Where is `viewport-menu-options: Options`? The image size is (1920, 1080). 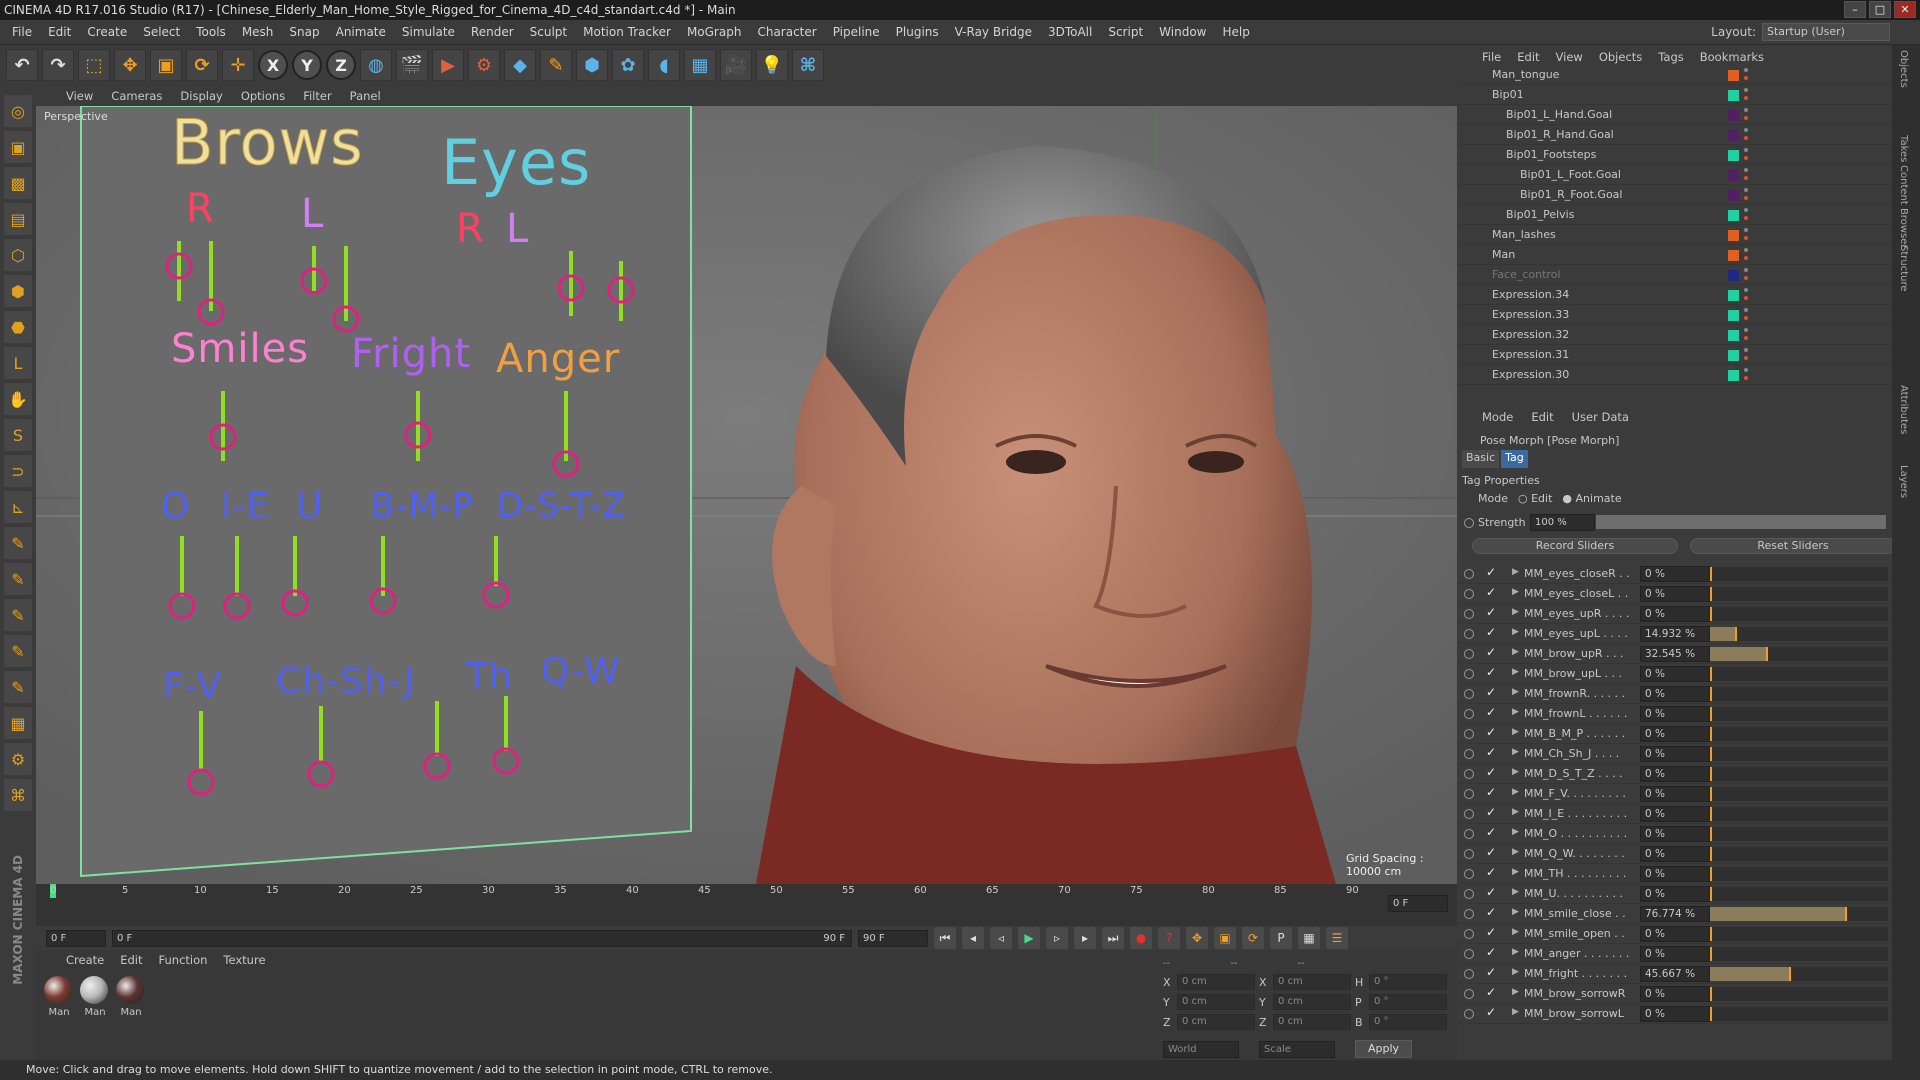
viewport-menu-options: Options is located at coordinates (263, 96).